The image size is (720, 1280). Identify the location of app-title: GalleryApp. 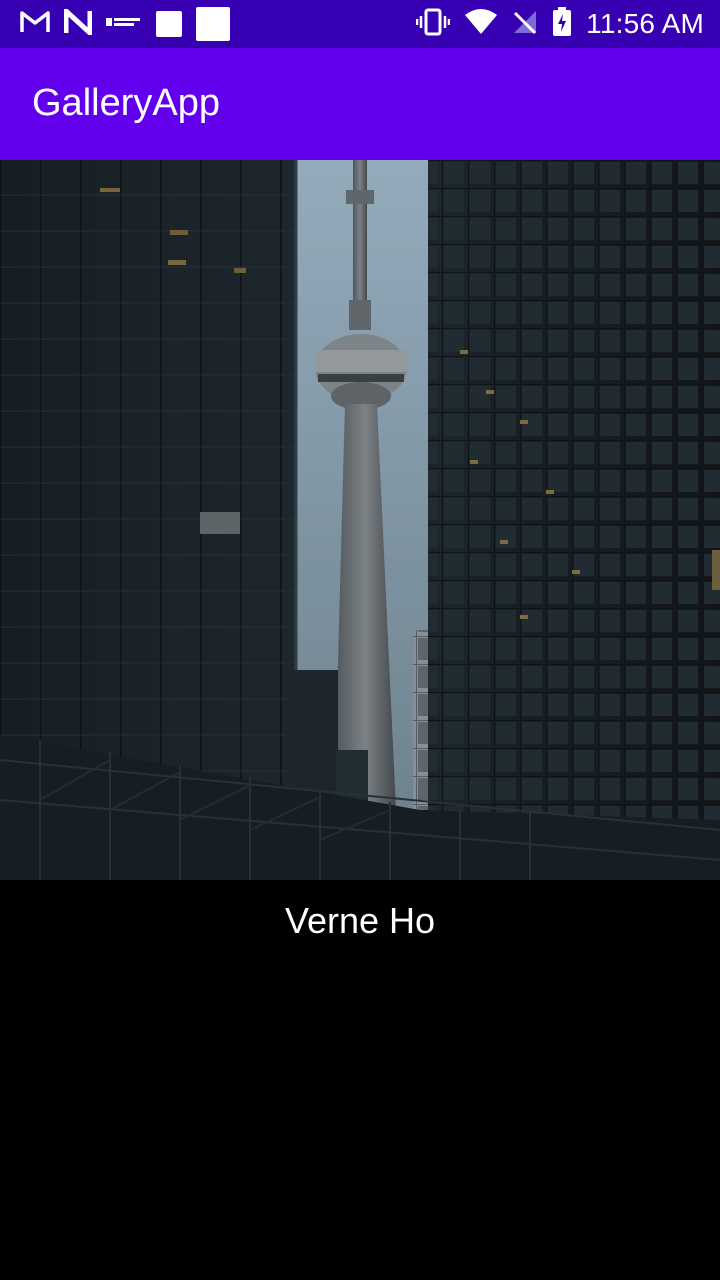
(126, 103).